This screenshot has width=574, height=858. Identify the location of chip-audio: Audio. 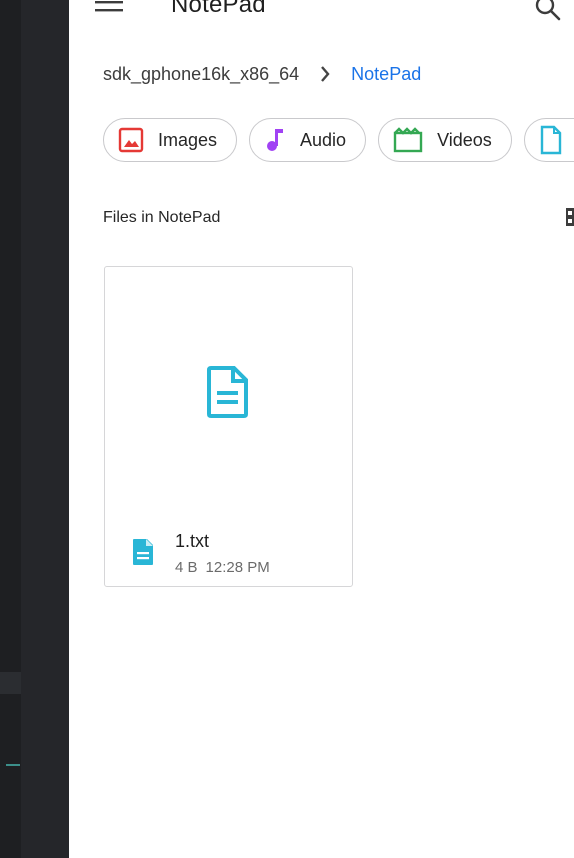
(308, 140).